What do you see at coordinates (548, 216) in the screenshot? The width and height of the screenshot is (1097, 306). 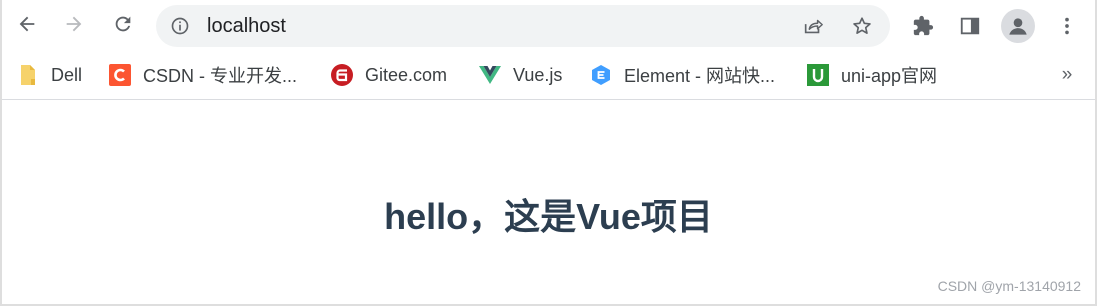 I see `page-heading: hello，这是Vue项目` at bounding box center [548, 216].